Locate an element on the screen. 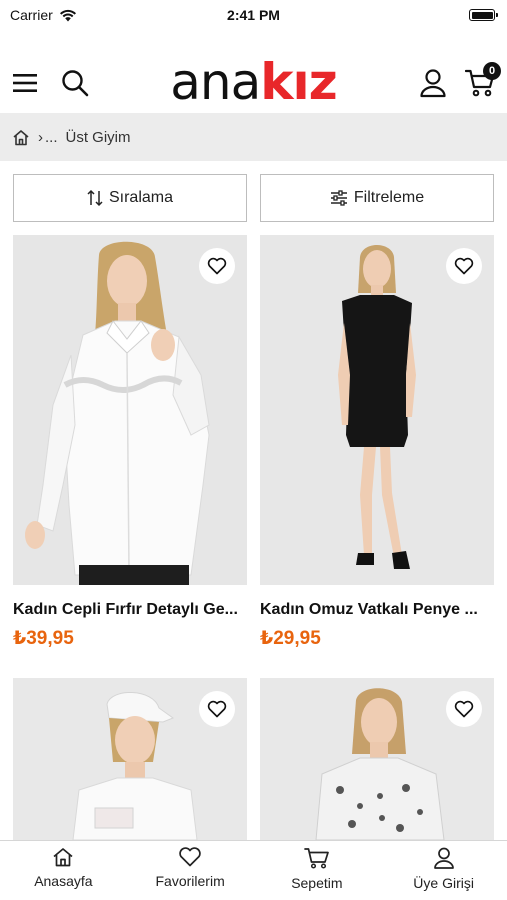 This screenshot has height=900, width=507. account-button is located at coordinates (433, 83).